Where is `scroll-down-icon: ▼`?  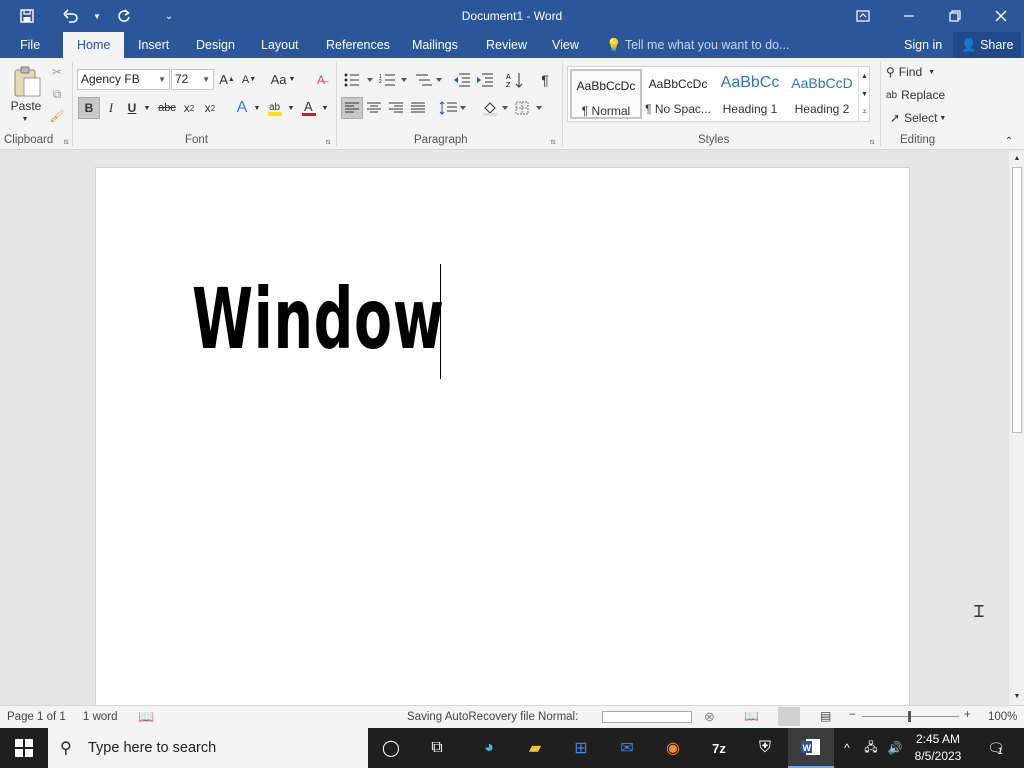 scroll-down-icon: ▼ is located at coordinates (1017, 696).